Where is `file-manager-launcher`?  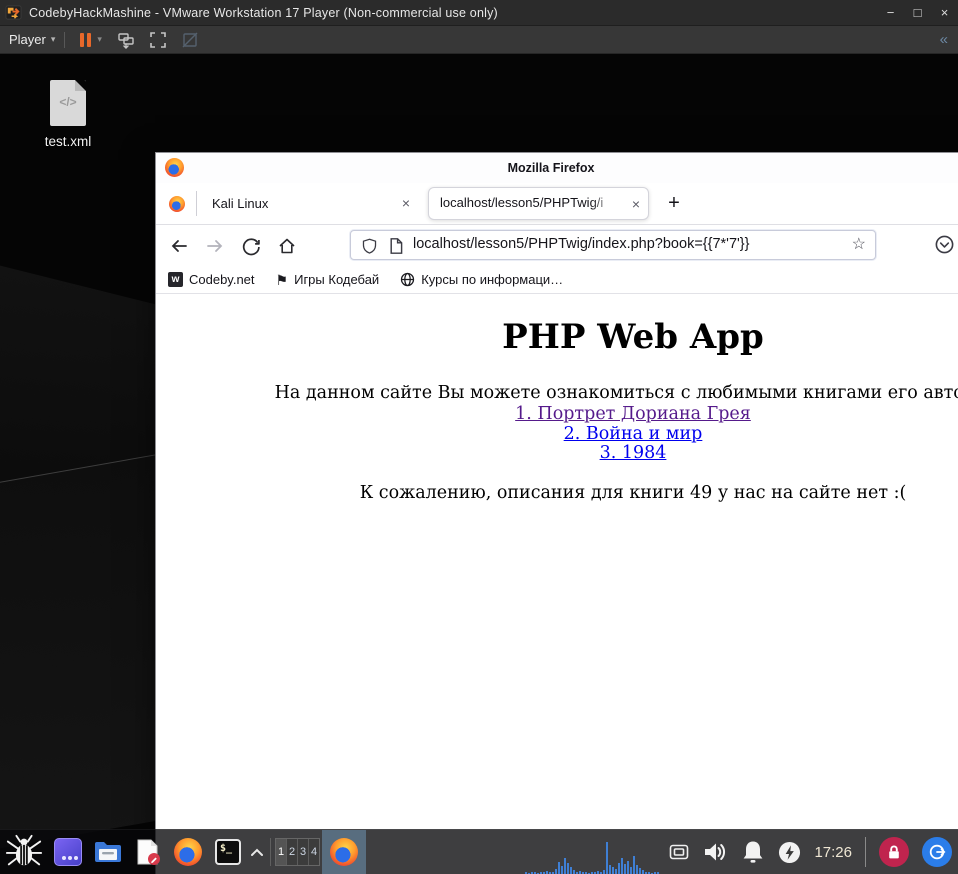 file-manager-launcher is located at coordinates (108, 852).